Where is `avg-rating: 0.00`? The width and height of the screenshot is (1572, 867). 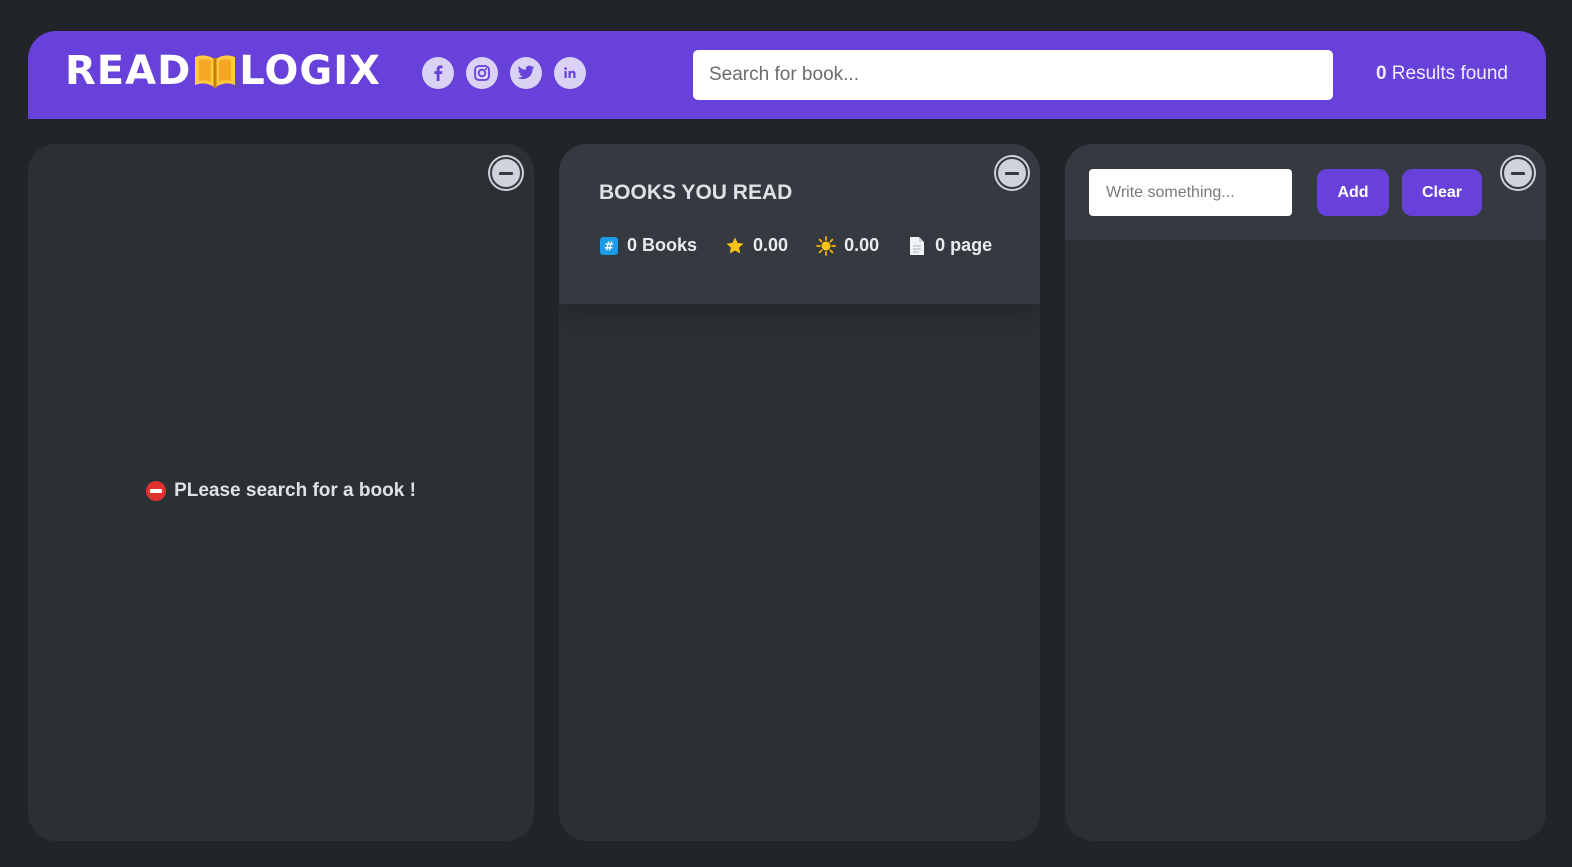
avg-rating: 0.00 is located at coordinates (771, 245).